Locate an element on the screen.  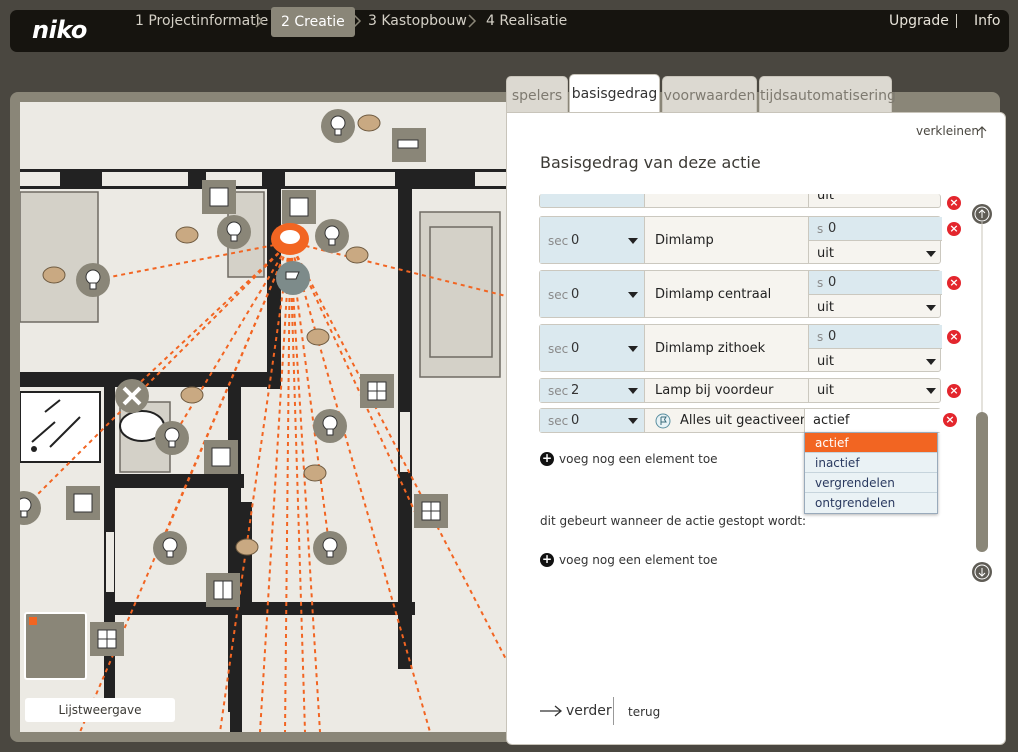
dropdown-option-ontgrendelen: ontgrendelen is located at coordinates (871, 503).